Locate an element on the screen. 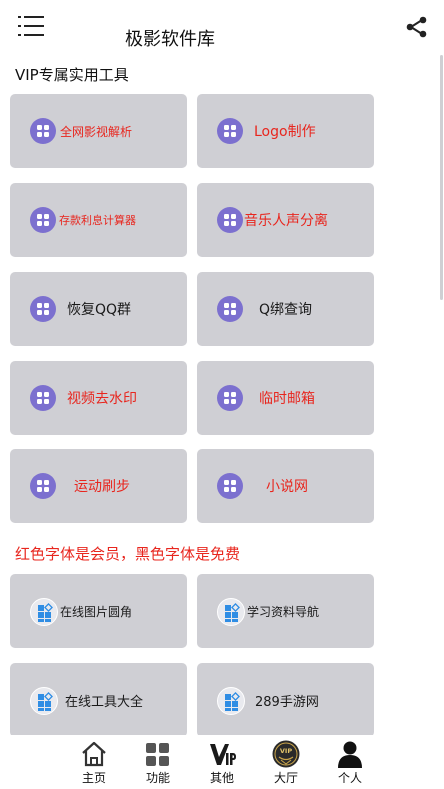 Image resolution: width=444 pixels, height=789 pixels. tool-card-289-games: 289手游网 is located at coordinates (285, 700).